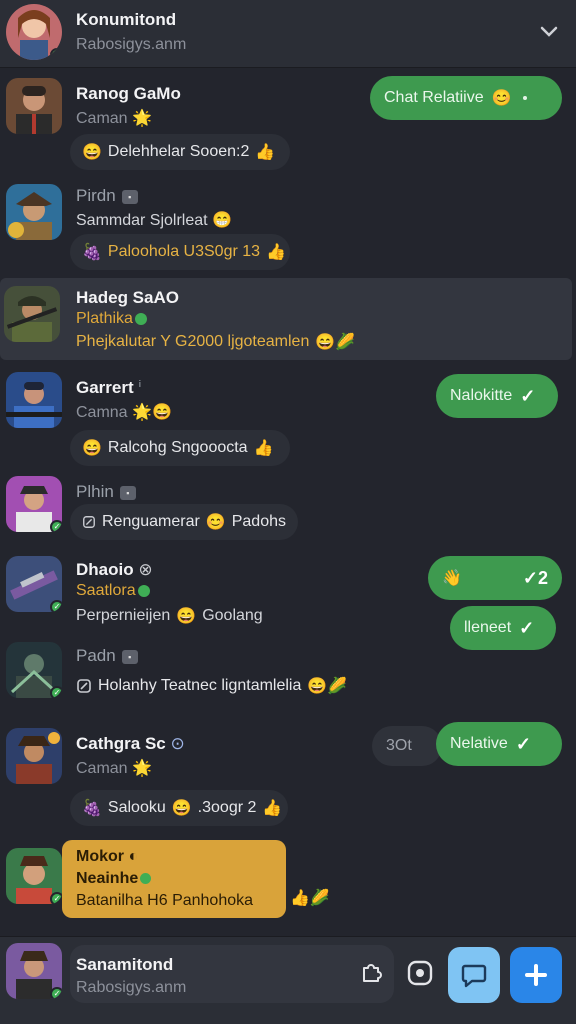 This screenshot has width=576, height=1024. I want to click on chat-item: ✓ Padn ▪ Holanhy Teatnec ligntamlelia 😄🌽, so click(288, 676).